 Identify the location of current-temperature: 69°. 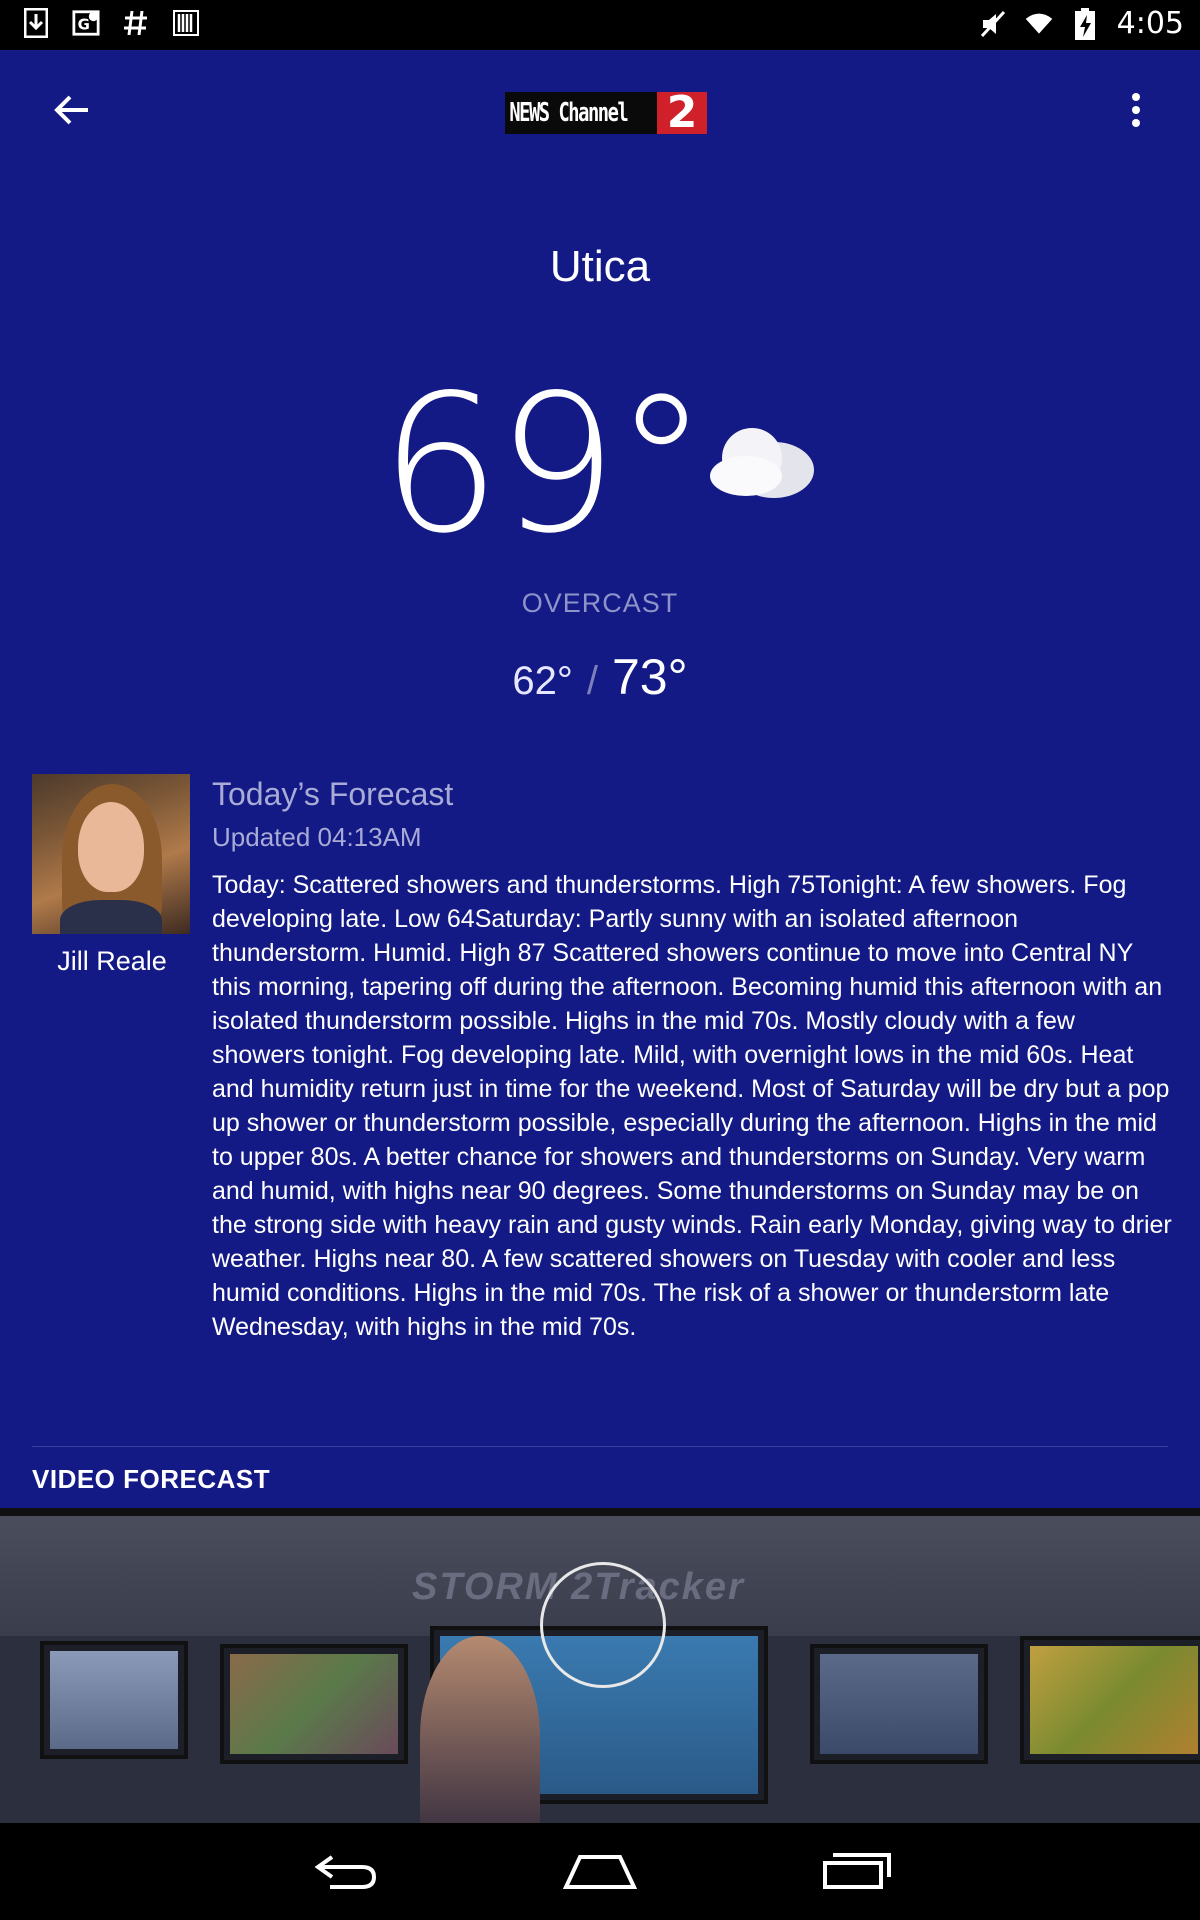
(544, 464).